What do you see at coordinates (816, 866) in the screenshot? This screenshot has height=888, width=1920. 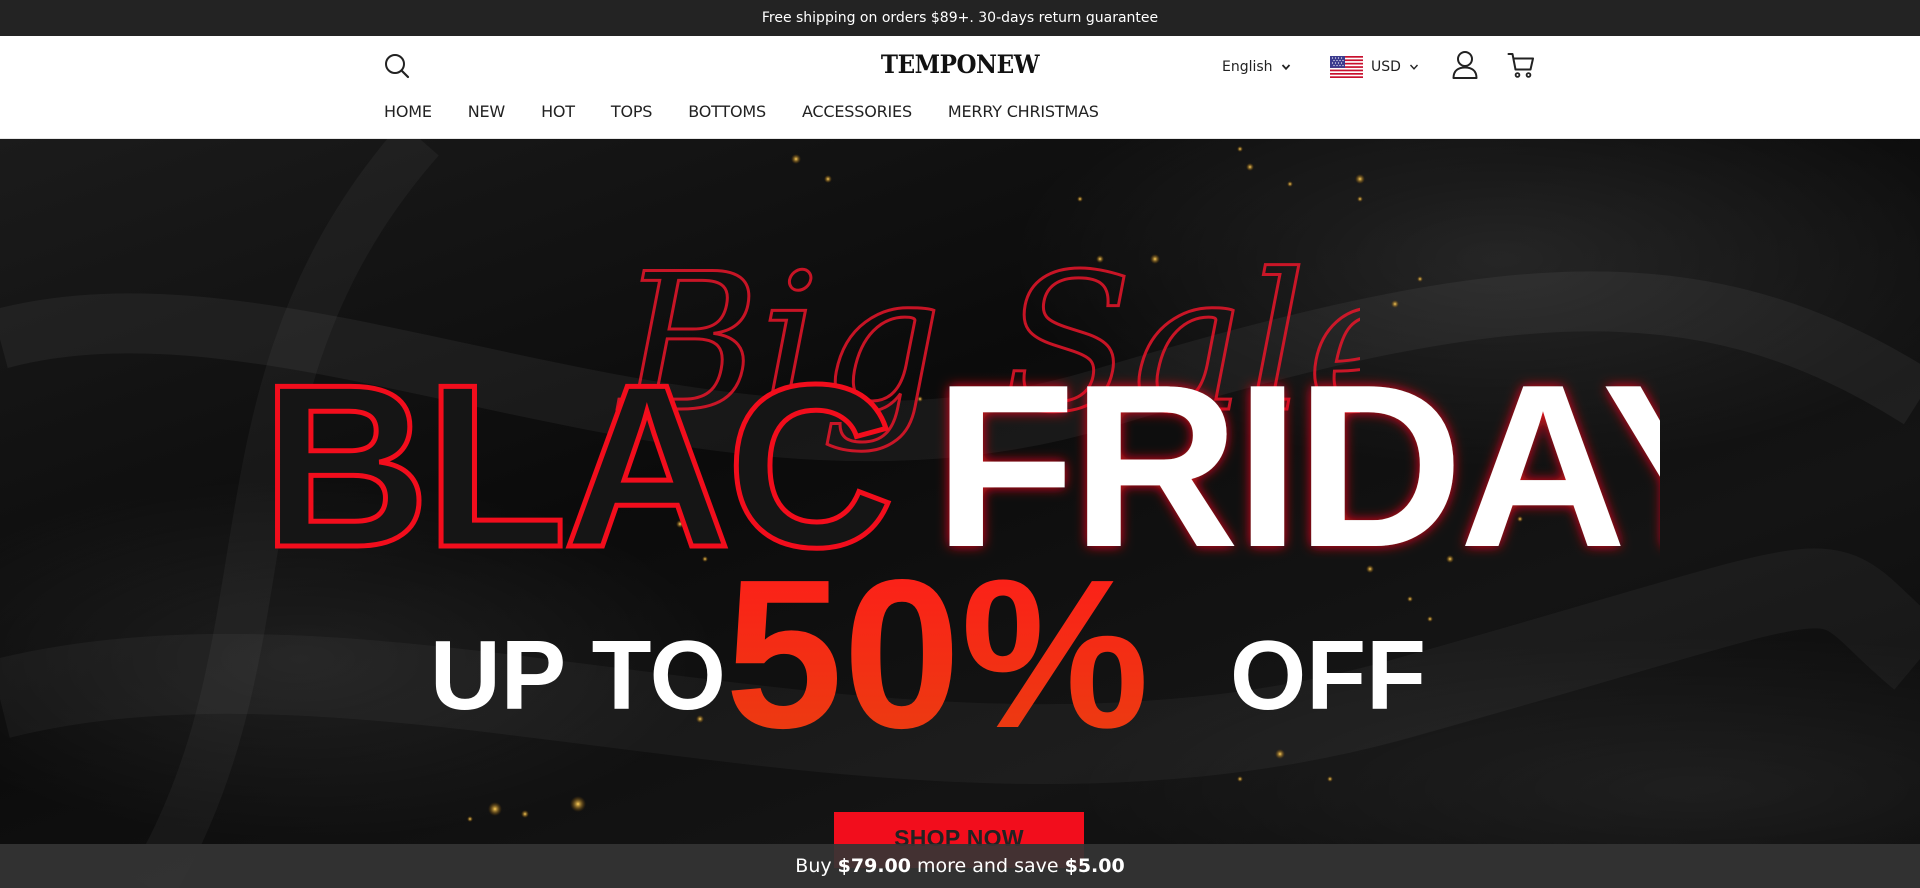 I see `offer-prefix: Buy` at bounding box center [816, 866].